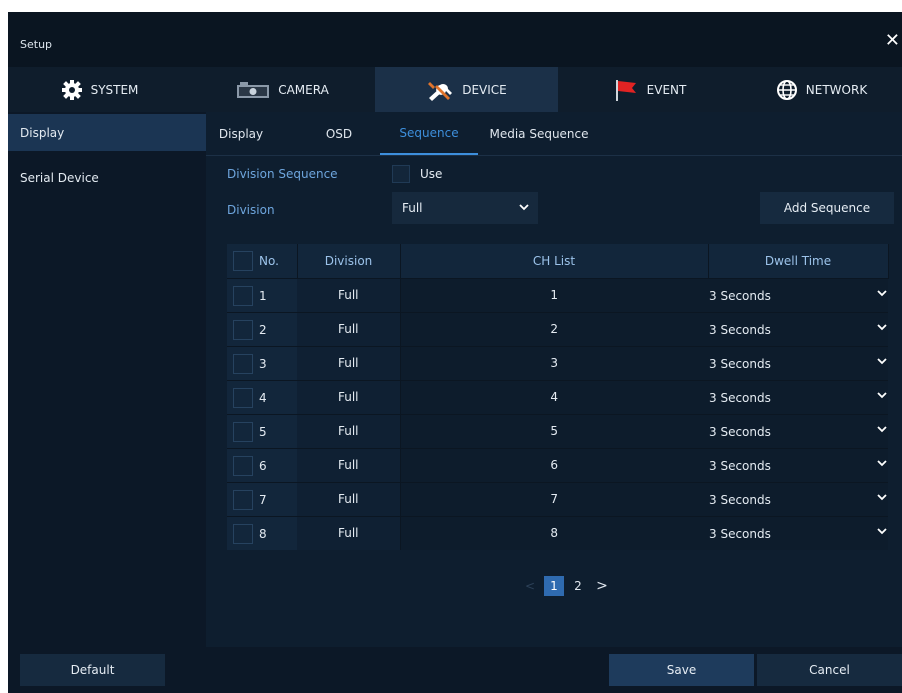 The width and height of the screenshot is (902, 693). What do you see at coordinates (431, 174) in the screenshot?
I see `use-checkbox-label: Use` at bounding box center [431, 174].